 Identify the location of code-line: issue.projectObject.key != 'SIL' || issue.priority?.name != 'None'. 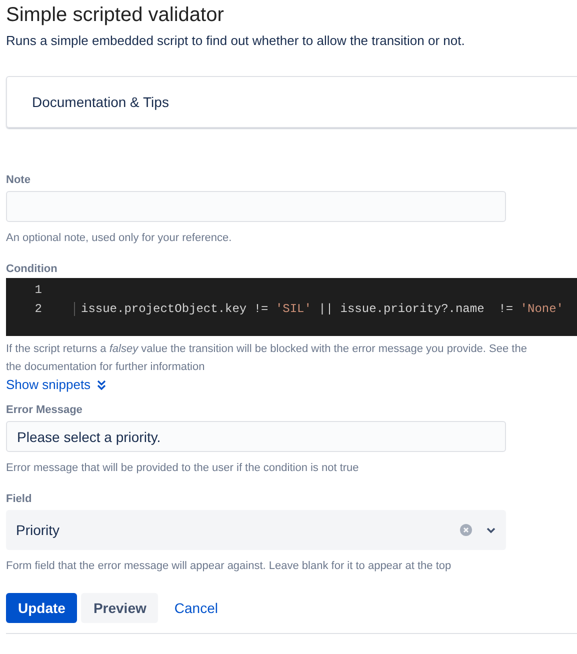
(319, 309).